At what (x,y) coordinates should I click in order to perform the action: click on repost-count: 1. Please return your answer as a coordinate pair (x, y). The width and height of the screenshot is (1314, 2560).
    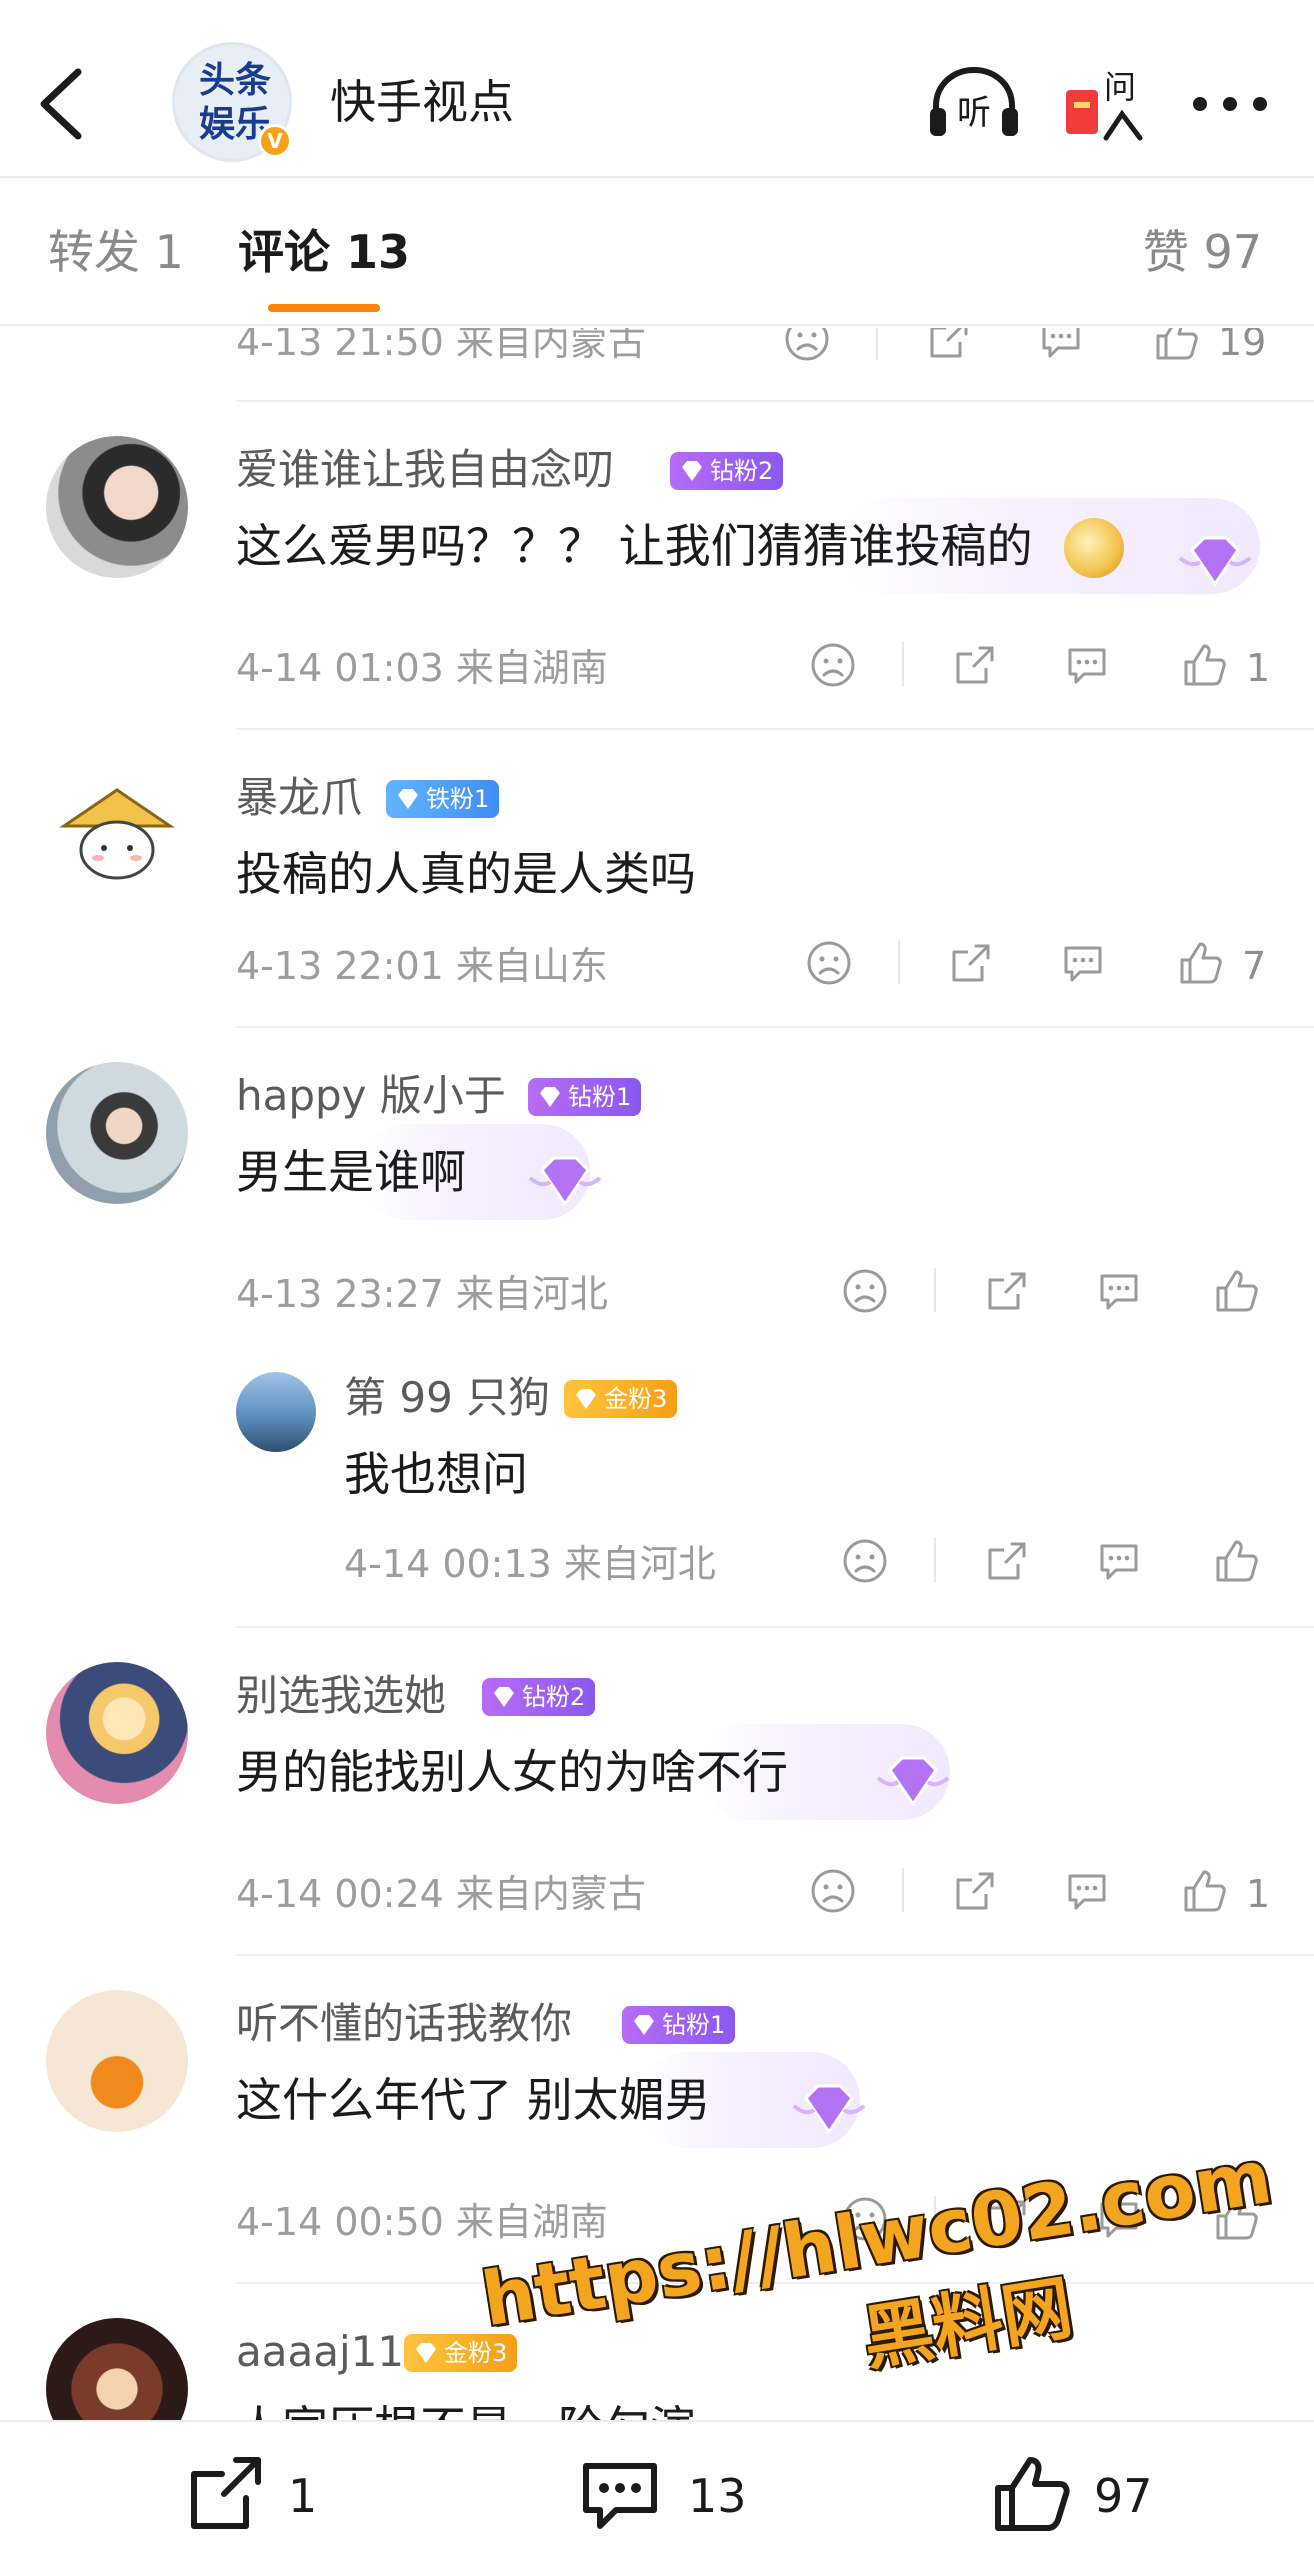
    Looking at the image, I should click on (303, 2496).